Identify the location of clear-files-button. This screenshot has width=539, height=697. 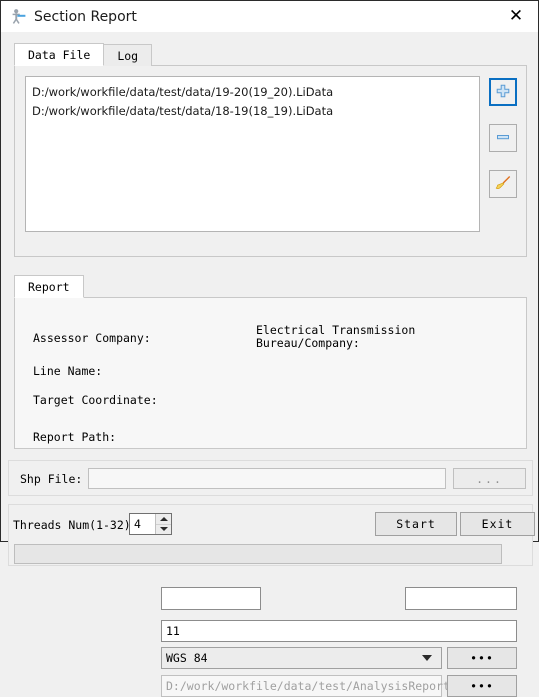
(503, 184).